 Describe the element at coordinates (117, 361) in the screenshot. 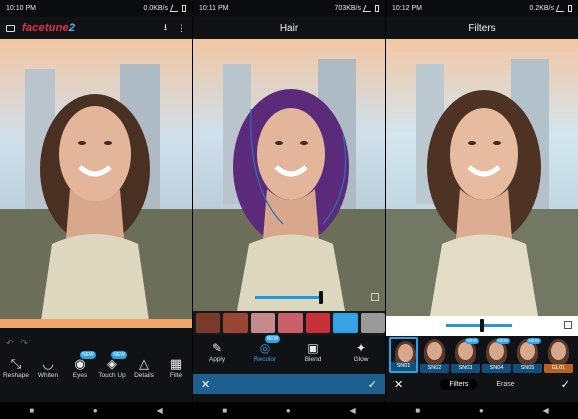

I see `drop-icon: ◈ NEW` at that location.